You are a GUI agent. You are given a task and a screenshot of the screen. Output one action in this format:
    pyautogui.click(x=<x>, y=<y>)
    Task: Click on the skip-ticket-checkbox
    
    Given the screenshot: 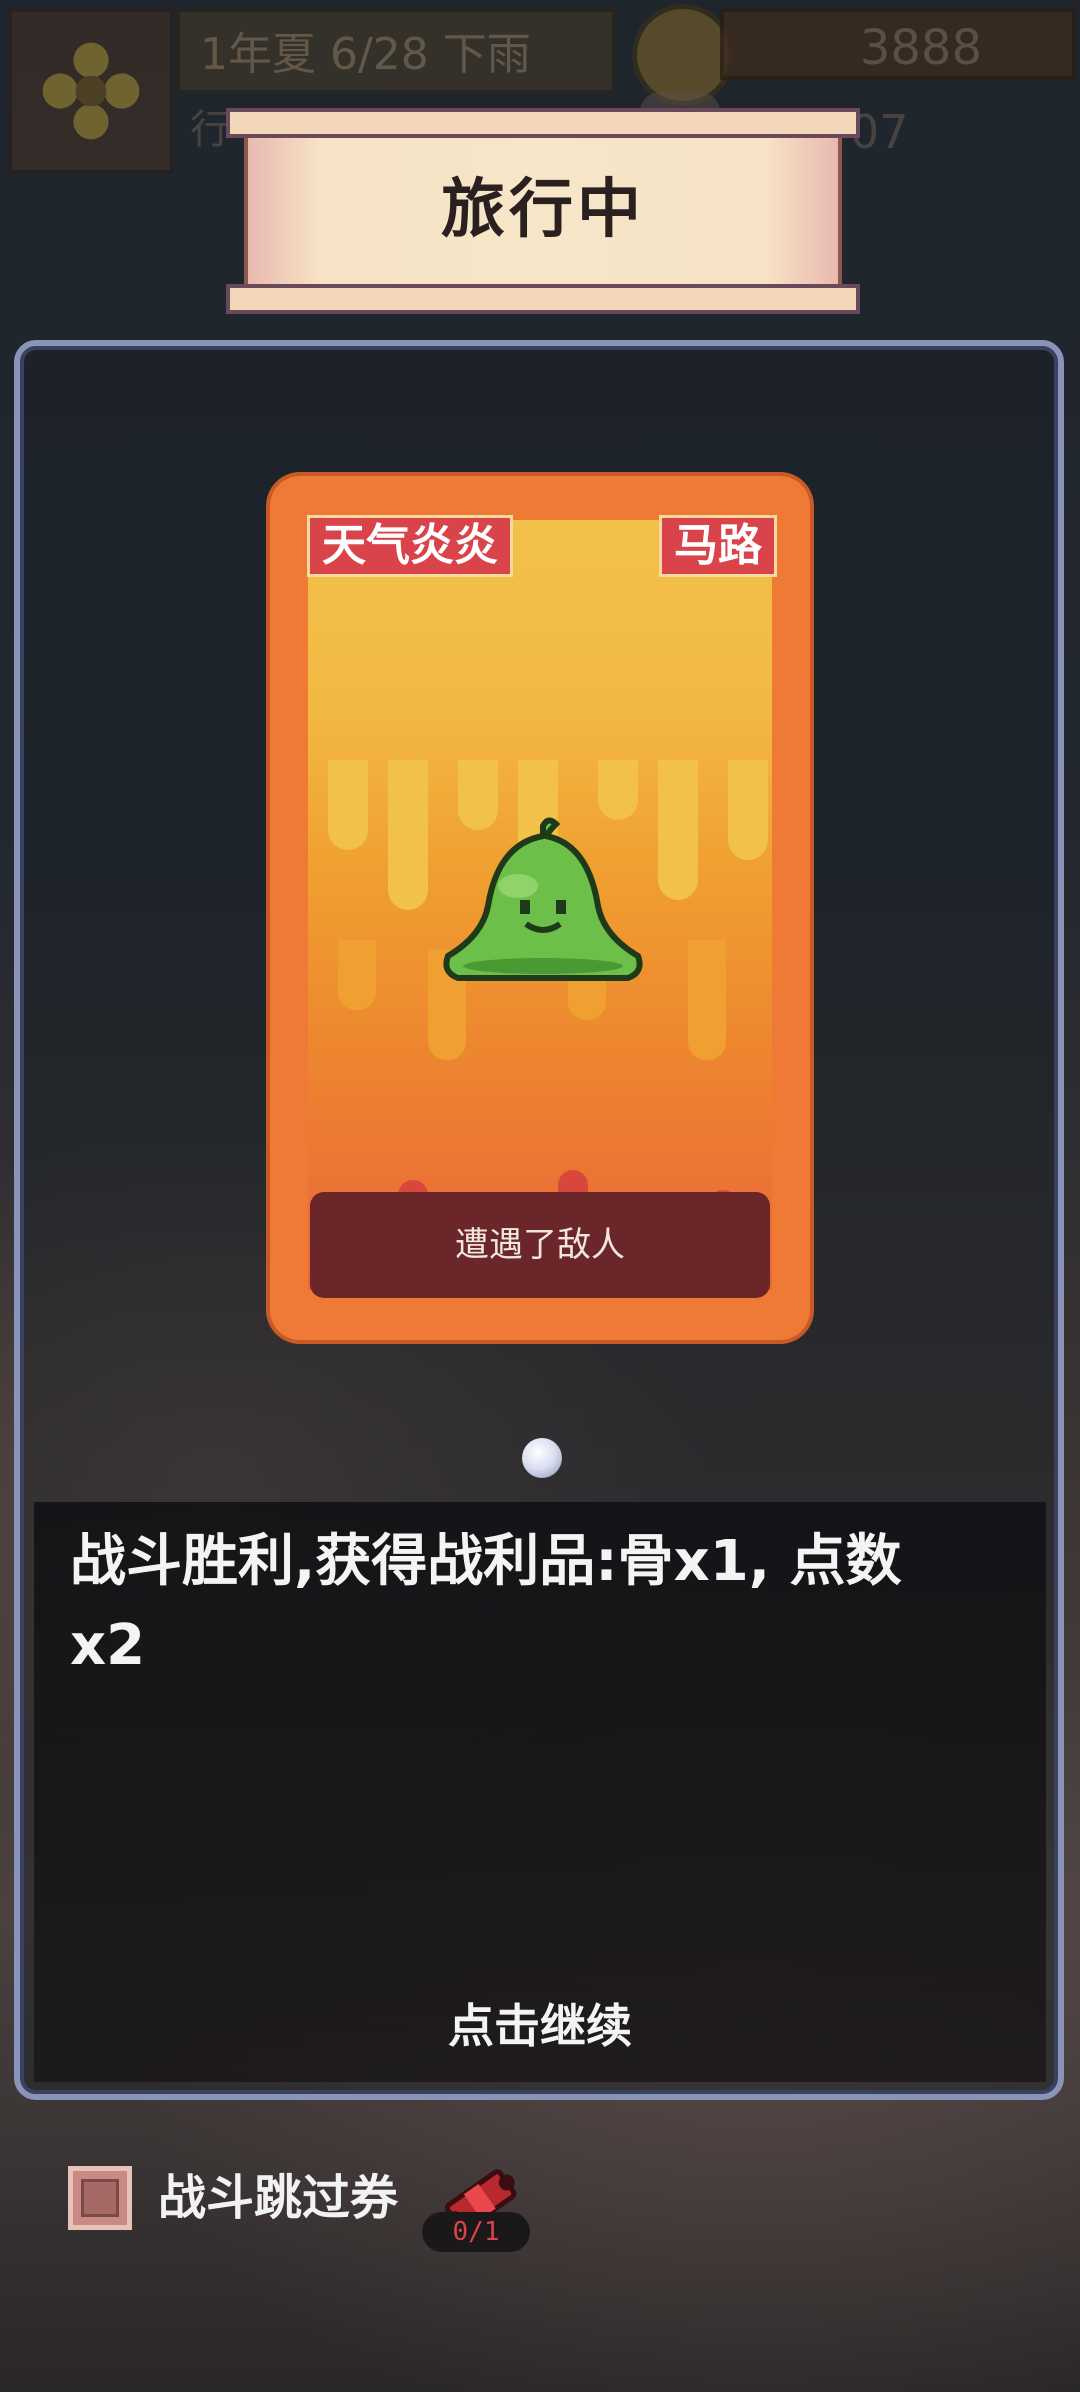 What is the action you would take?
    pyautogui.click(x=100, y=2198)
    